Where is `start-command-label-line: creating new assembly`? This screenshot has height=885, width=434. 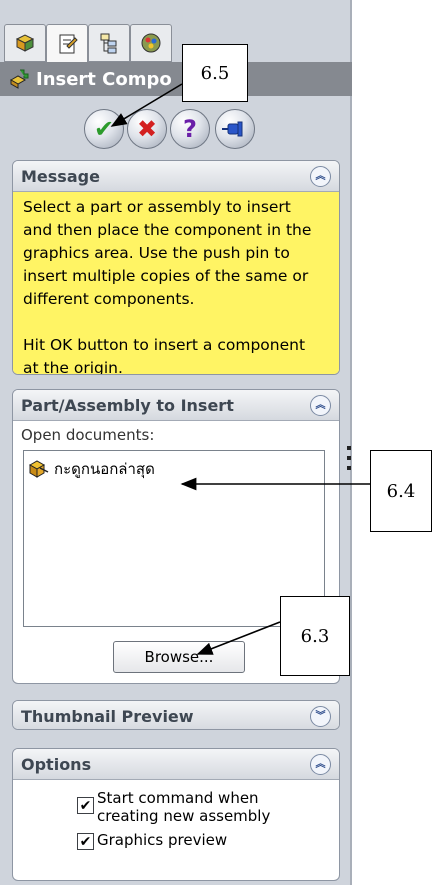
start-command-label-line: creating new assembly is located at coordinates (184, 816).